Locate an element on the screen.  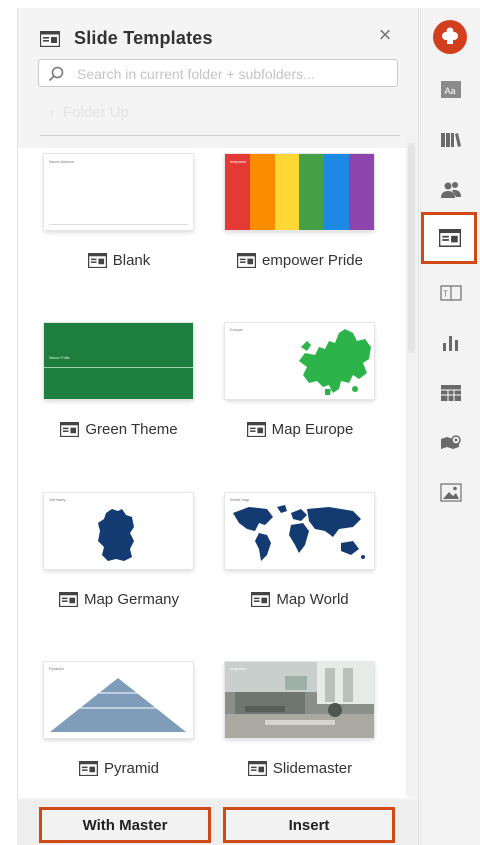
template-thumbnail: Germany is located at coordinates (118, 531).